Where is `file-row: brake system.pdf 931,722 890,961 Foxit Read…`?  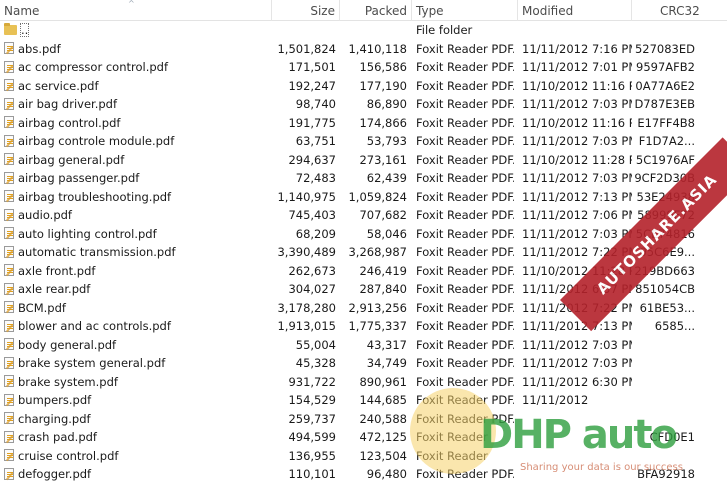
file-row: brake system.pdf 931,722 890,961 Foxit Read… is located at coordinates (363, 382).